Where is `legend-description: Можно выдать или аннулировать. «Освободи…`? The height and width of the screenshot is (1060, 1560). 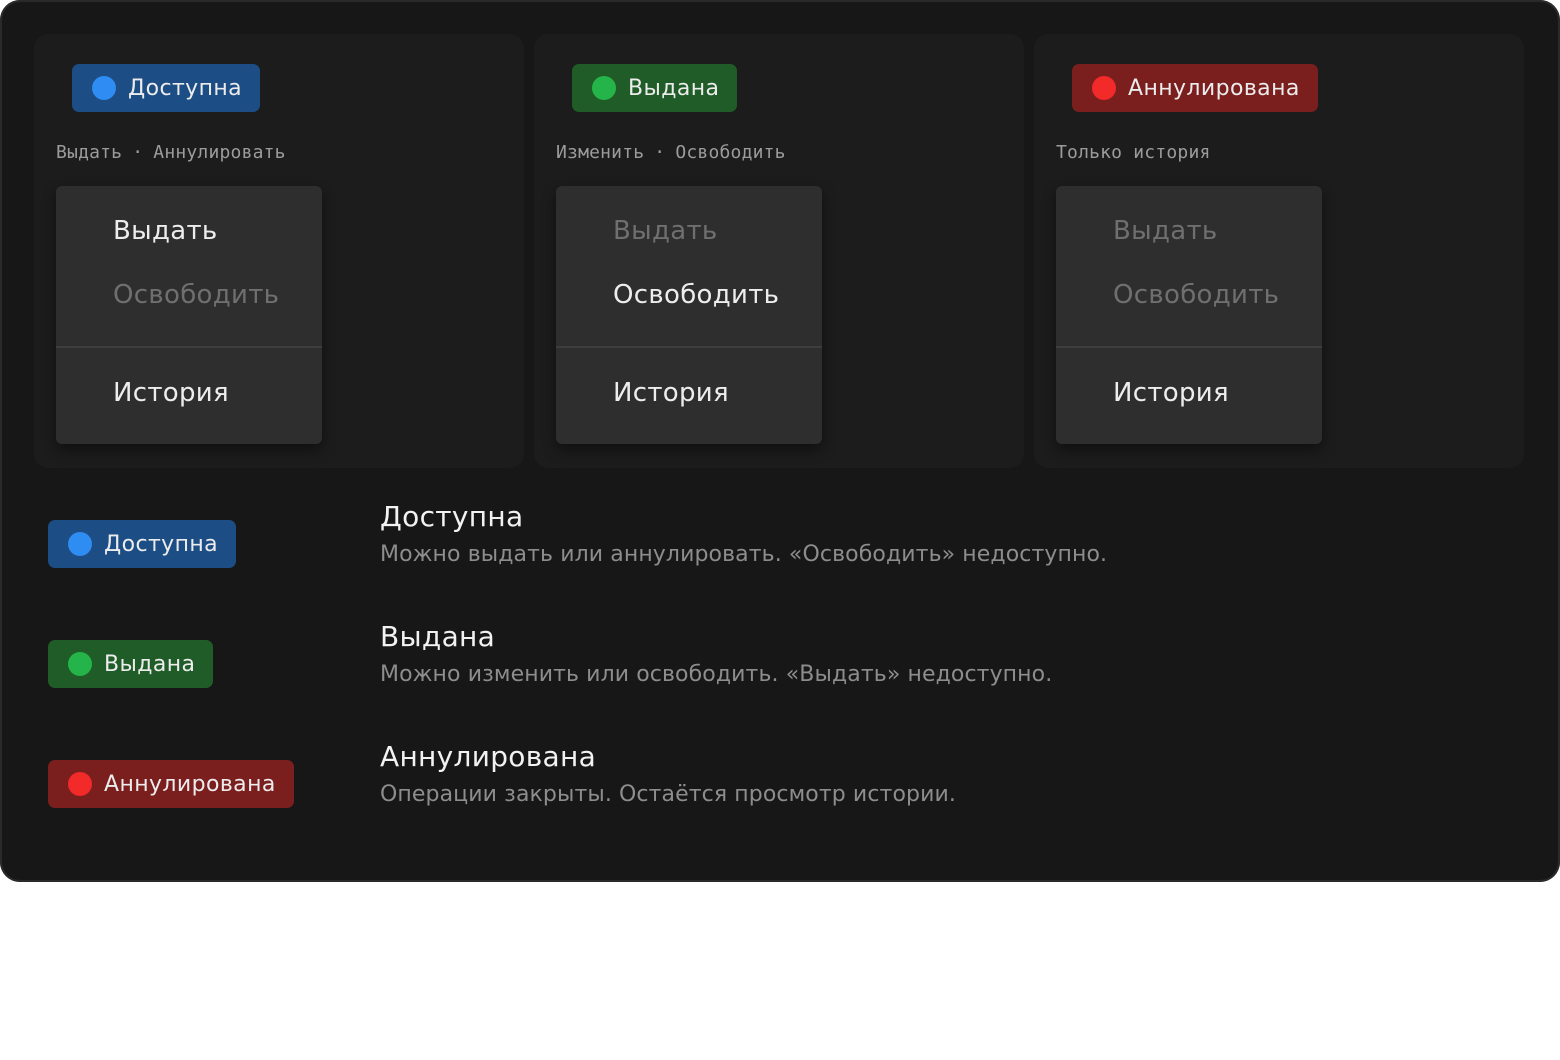 legend-description: Можно выдать или аннулировать. «Освободи… is located at coordinates (744, 554).